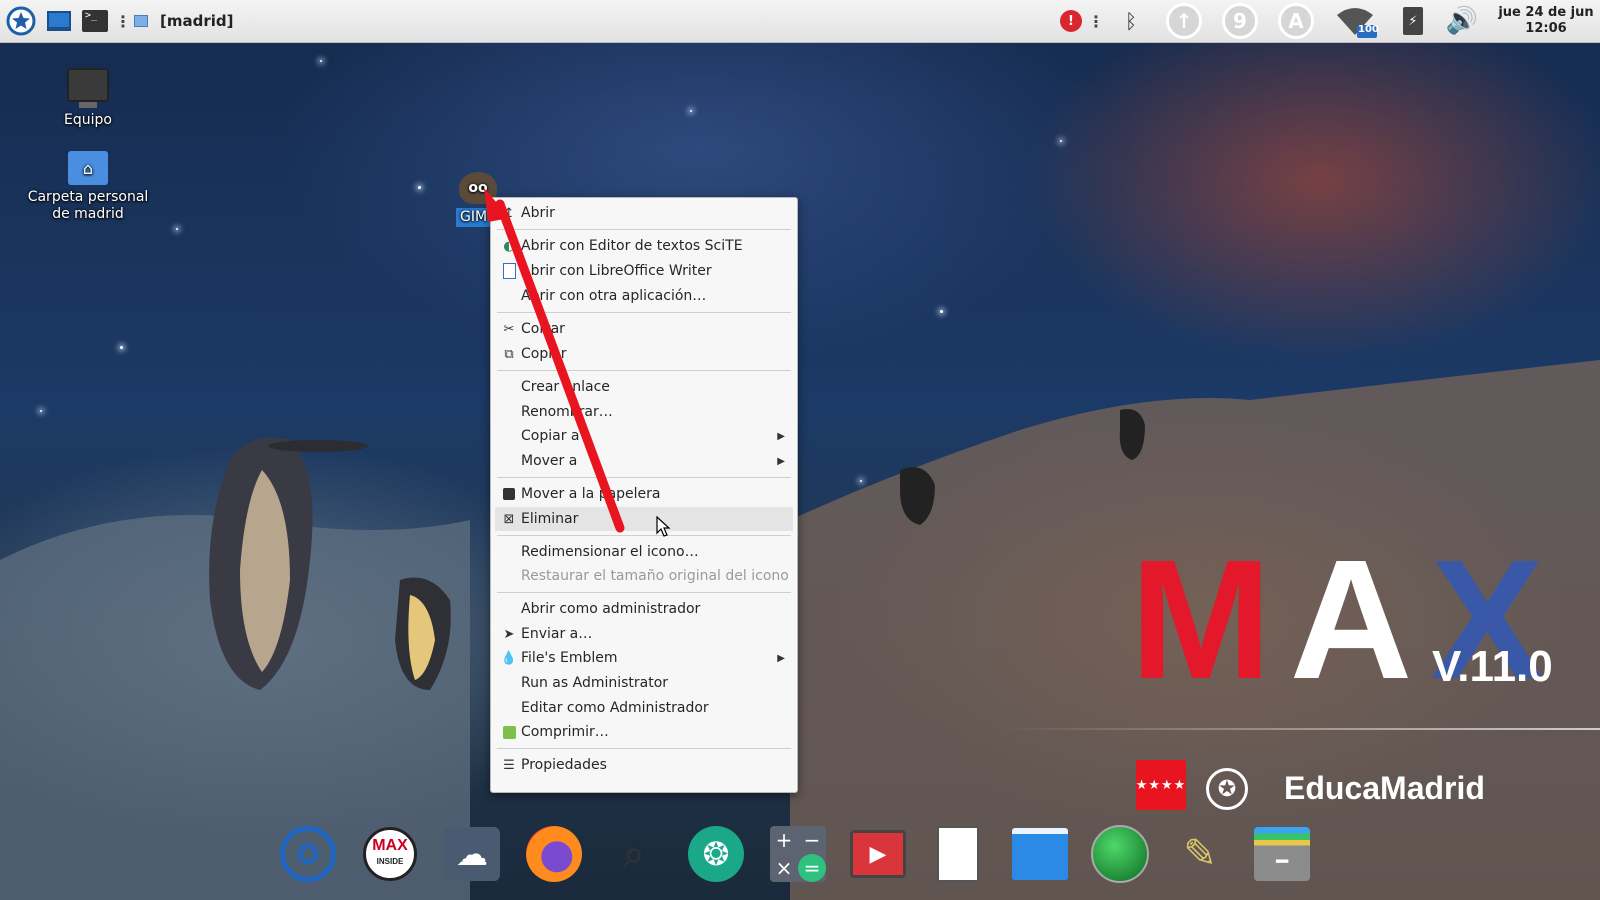  What do you see at coordinates (509, 213) in the screenshot?
I see `open-icon: ↥` at bounding box center [509, 213].